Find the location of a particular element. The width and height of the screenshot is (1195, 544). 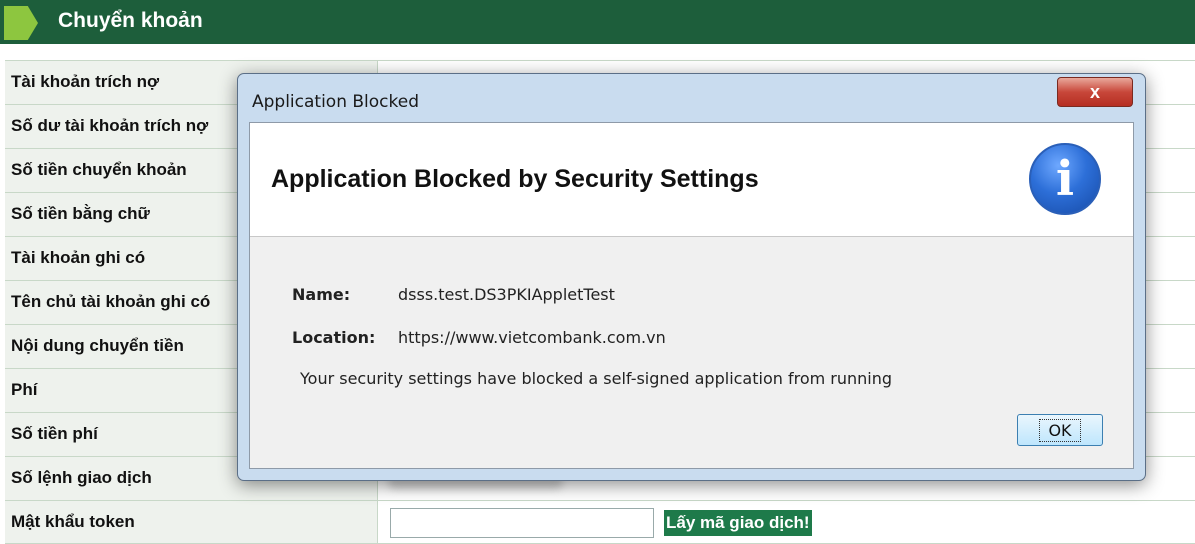

token-password-input is located at coordinates (522, 523).